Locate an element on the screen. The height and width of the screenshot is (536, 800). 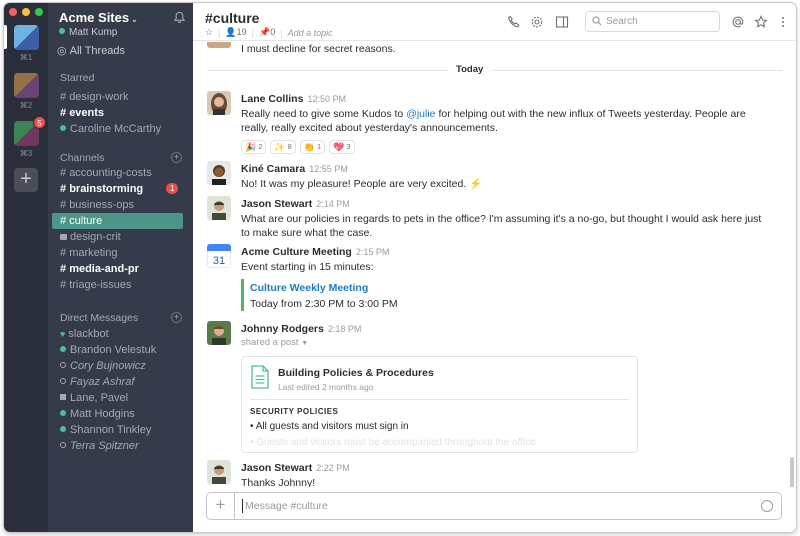
reaction-count: 2 is located at coordinates (260, 146).